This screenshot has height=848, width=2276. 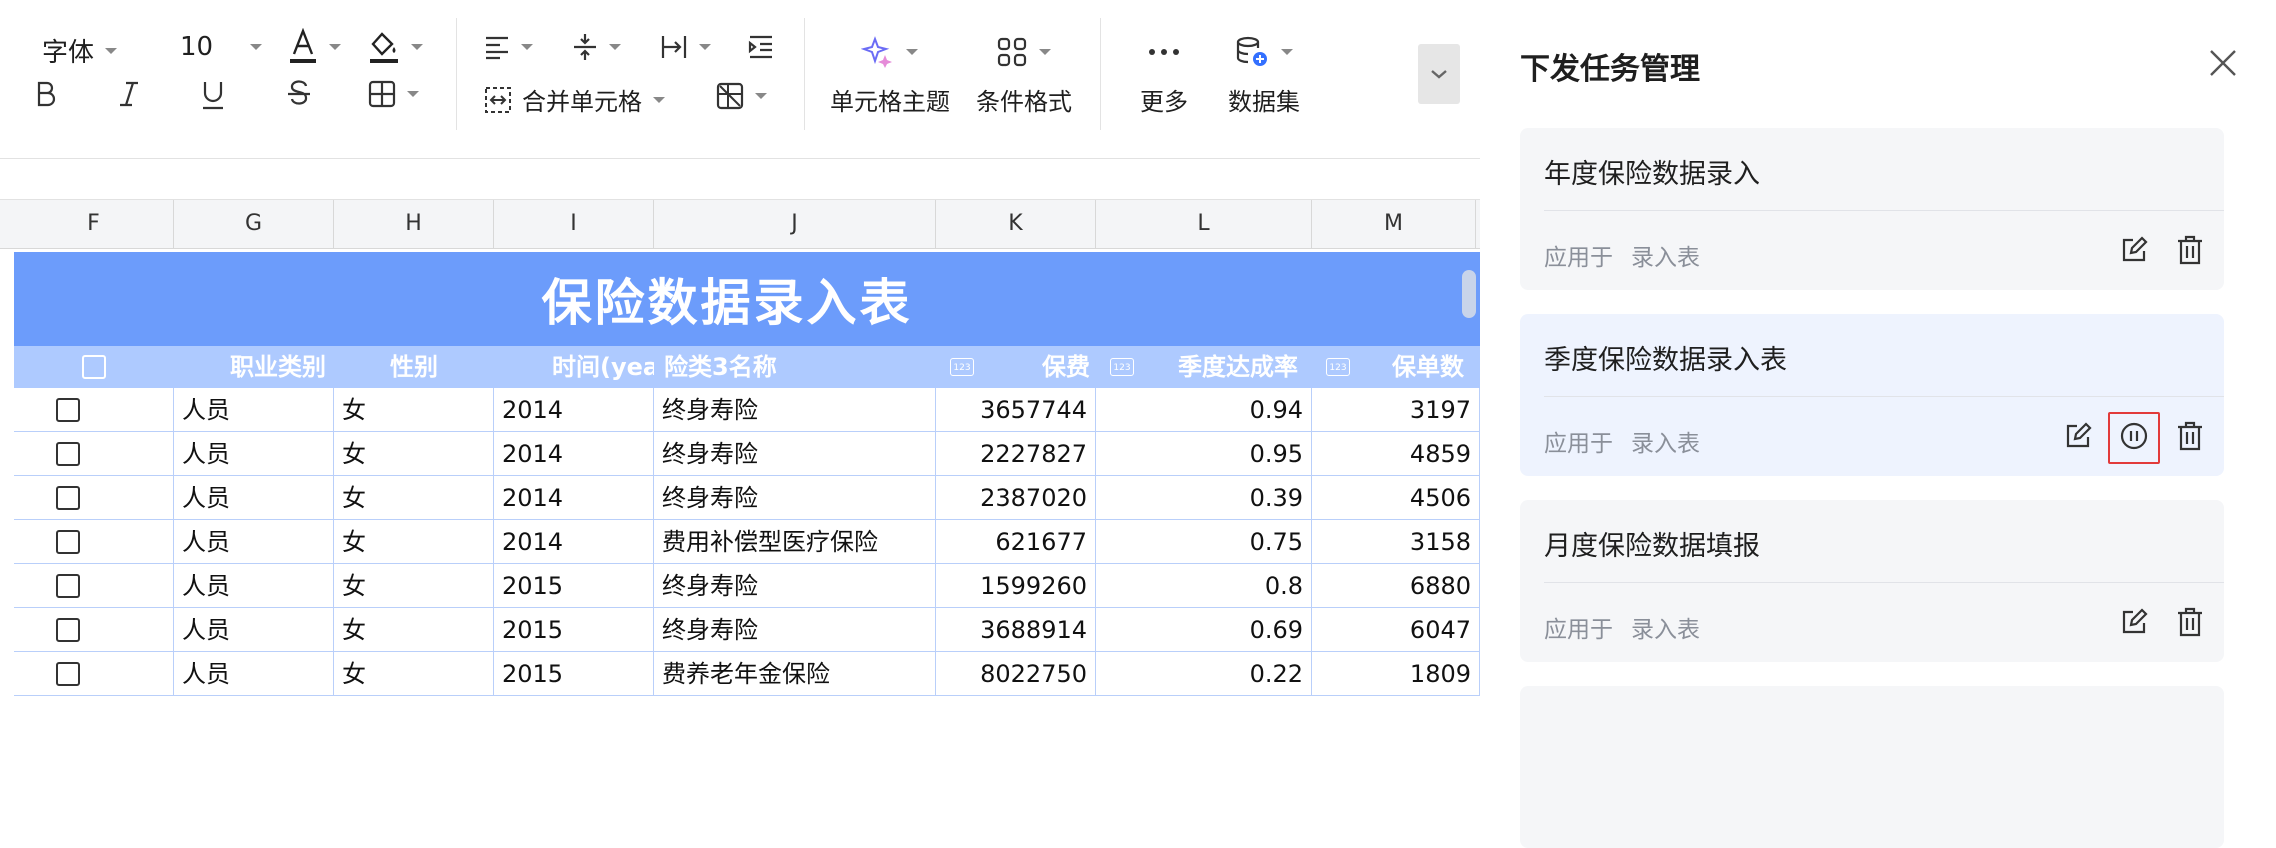 What do you see at coordinates (1164, 73) in the screenshot?
I see `more-button: 更多` at bounding box center [1164, 73].